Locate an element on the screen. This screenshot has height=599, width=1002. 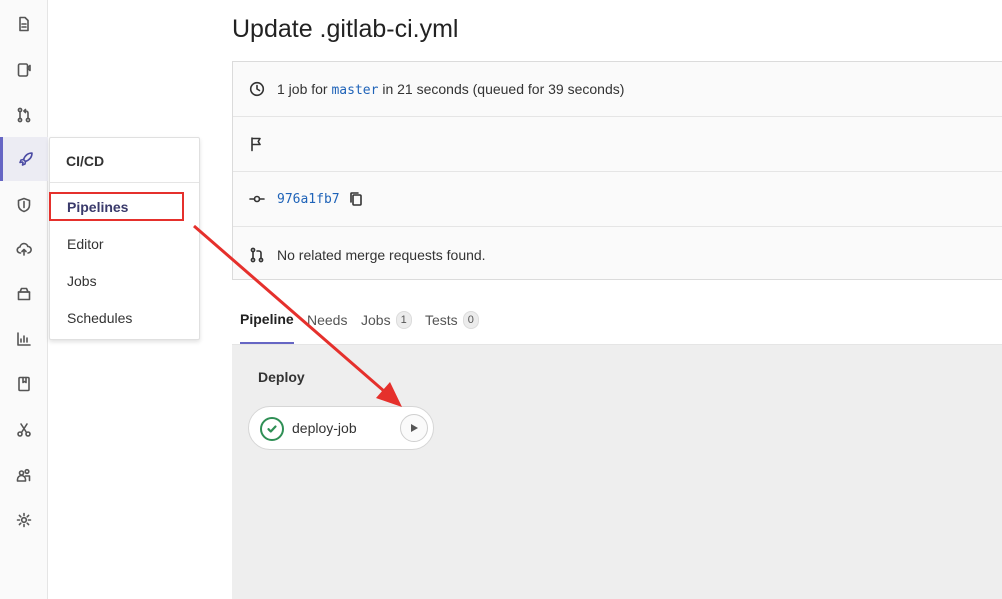
flag-icon is located at coordinates (256, 144).